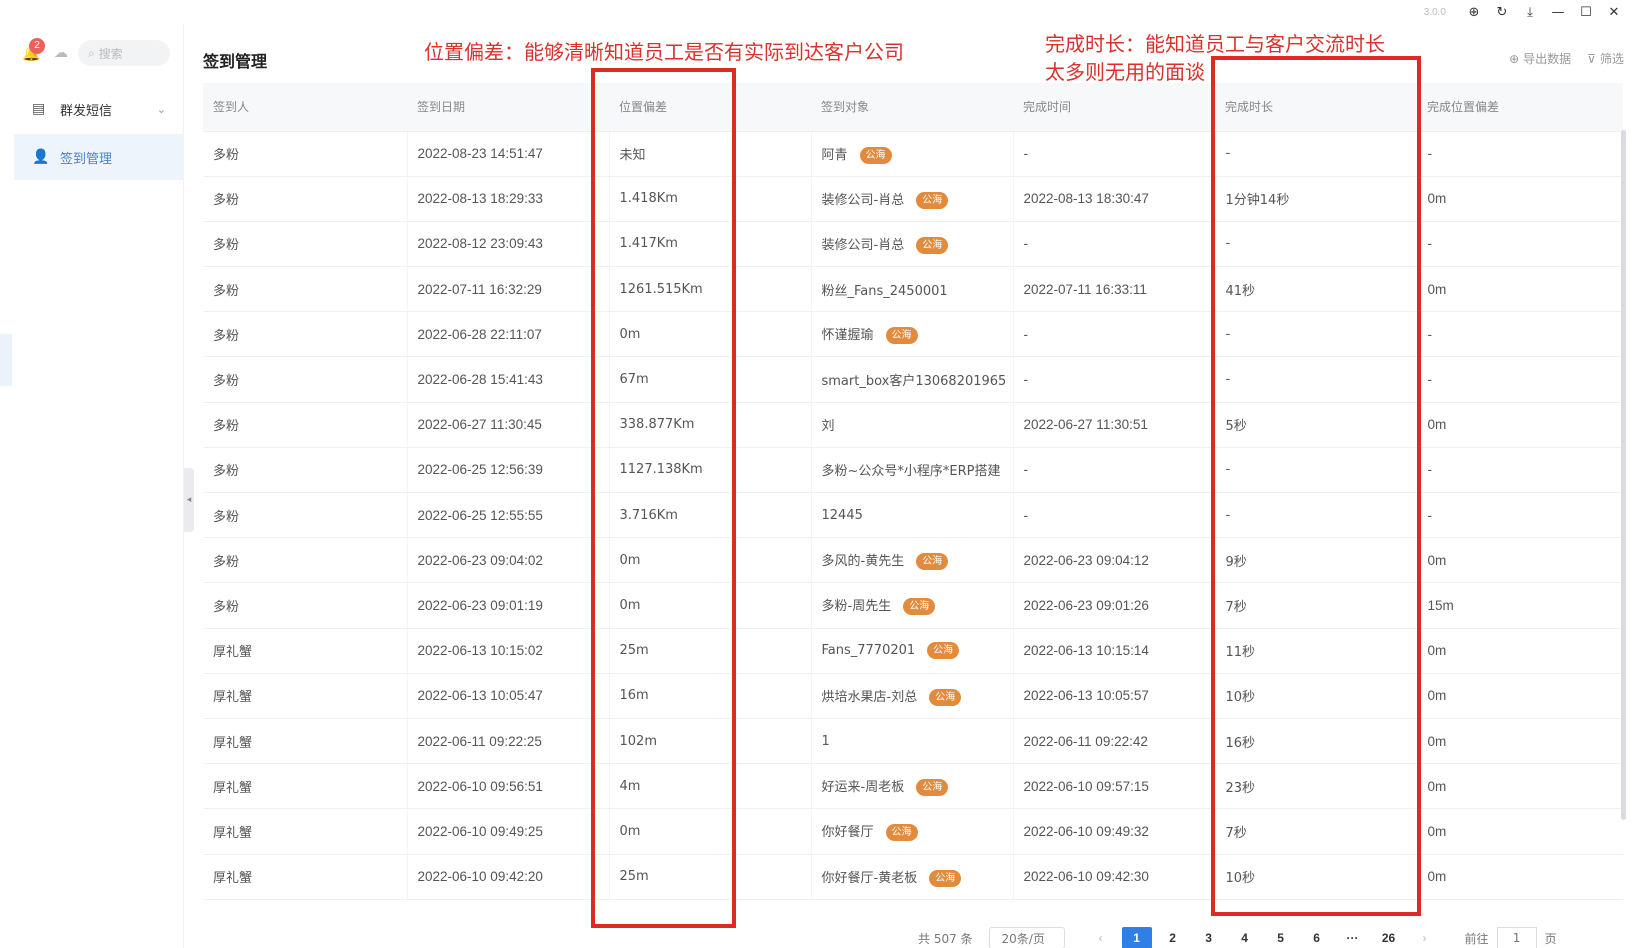 This screenshot has width=1640, height=948. Describe the element at coordinates (664, 52) in the screenshot. I see `annotation-note-location: 位置偏差：能够清晰知道员工是否有实际到达客户公司` at that location.